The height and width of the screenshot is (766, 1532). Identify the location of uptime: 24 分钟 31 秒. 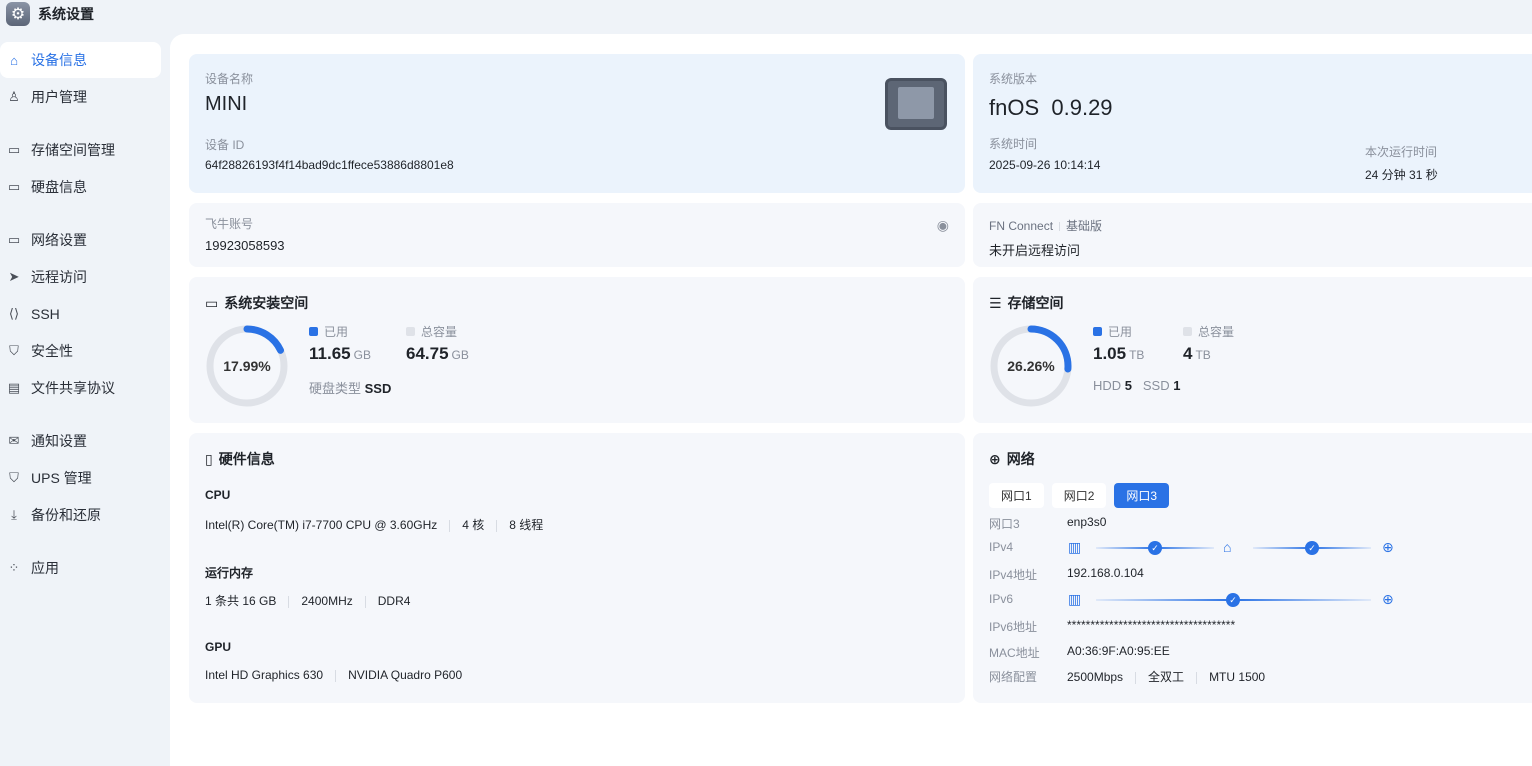
(1401, 175).